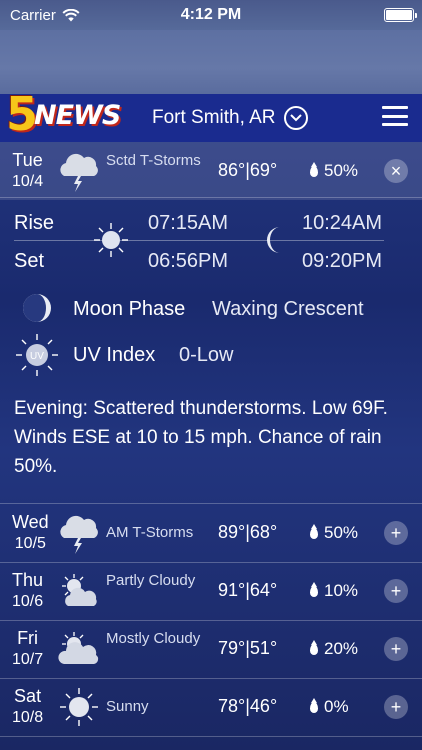  What do you see at coordinates (342, 223) in the screenshot?
I see `moonrise-time: 10:24AM` at bounding box center [342, 223].